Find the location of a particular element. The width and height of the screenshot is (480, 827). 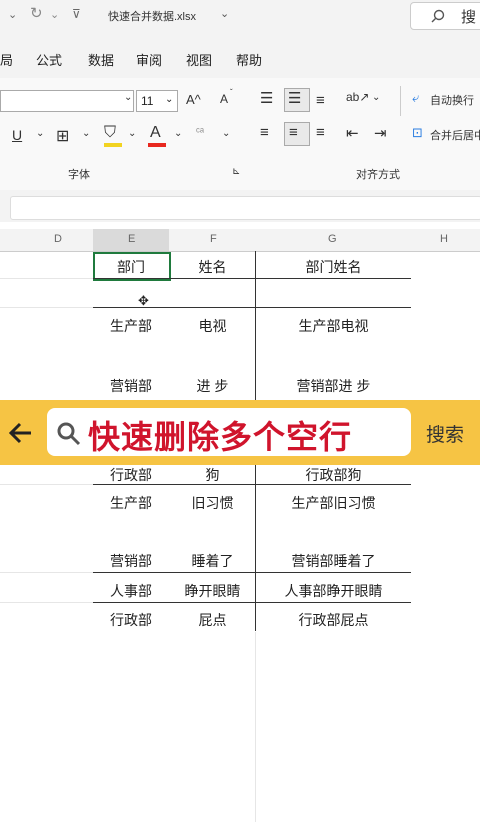

formula-input is located at coordinates (245, 208).